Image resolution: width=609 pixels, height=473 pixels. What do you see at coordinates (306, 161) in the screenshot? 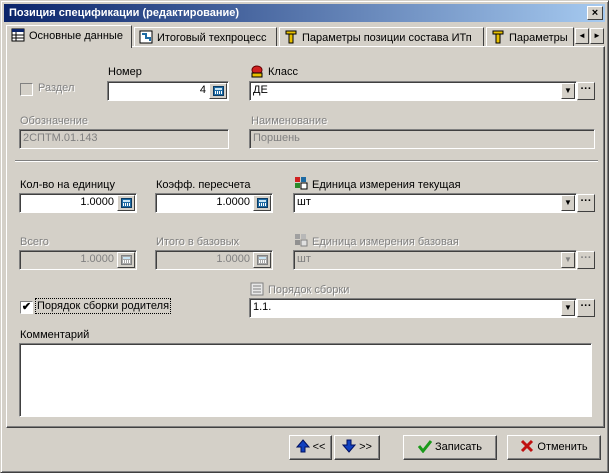
I see `separator` at bounding box center [306, 161].